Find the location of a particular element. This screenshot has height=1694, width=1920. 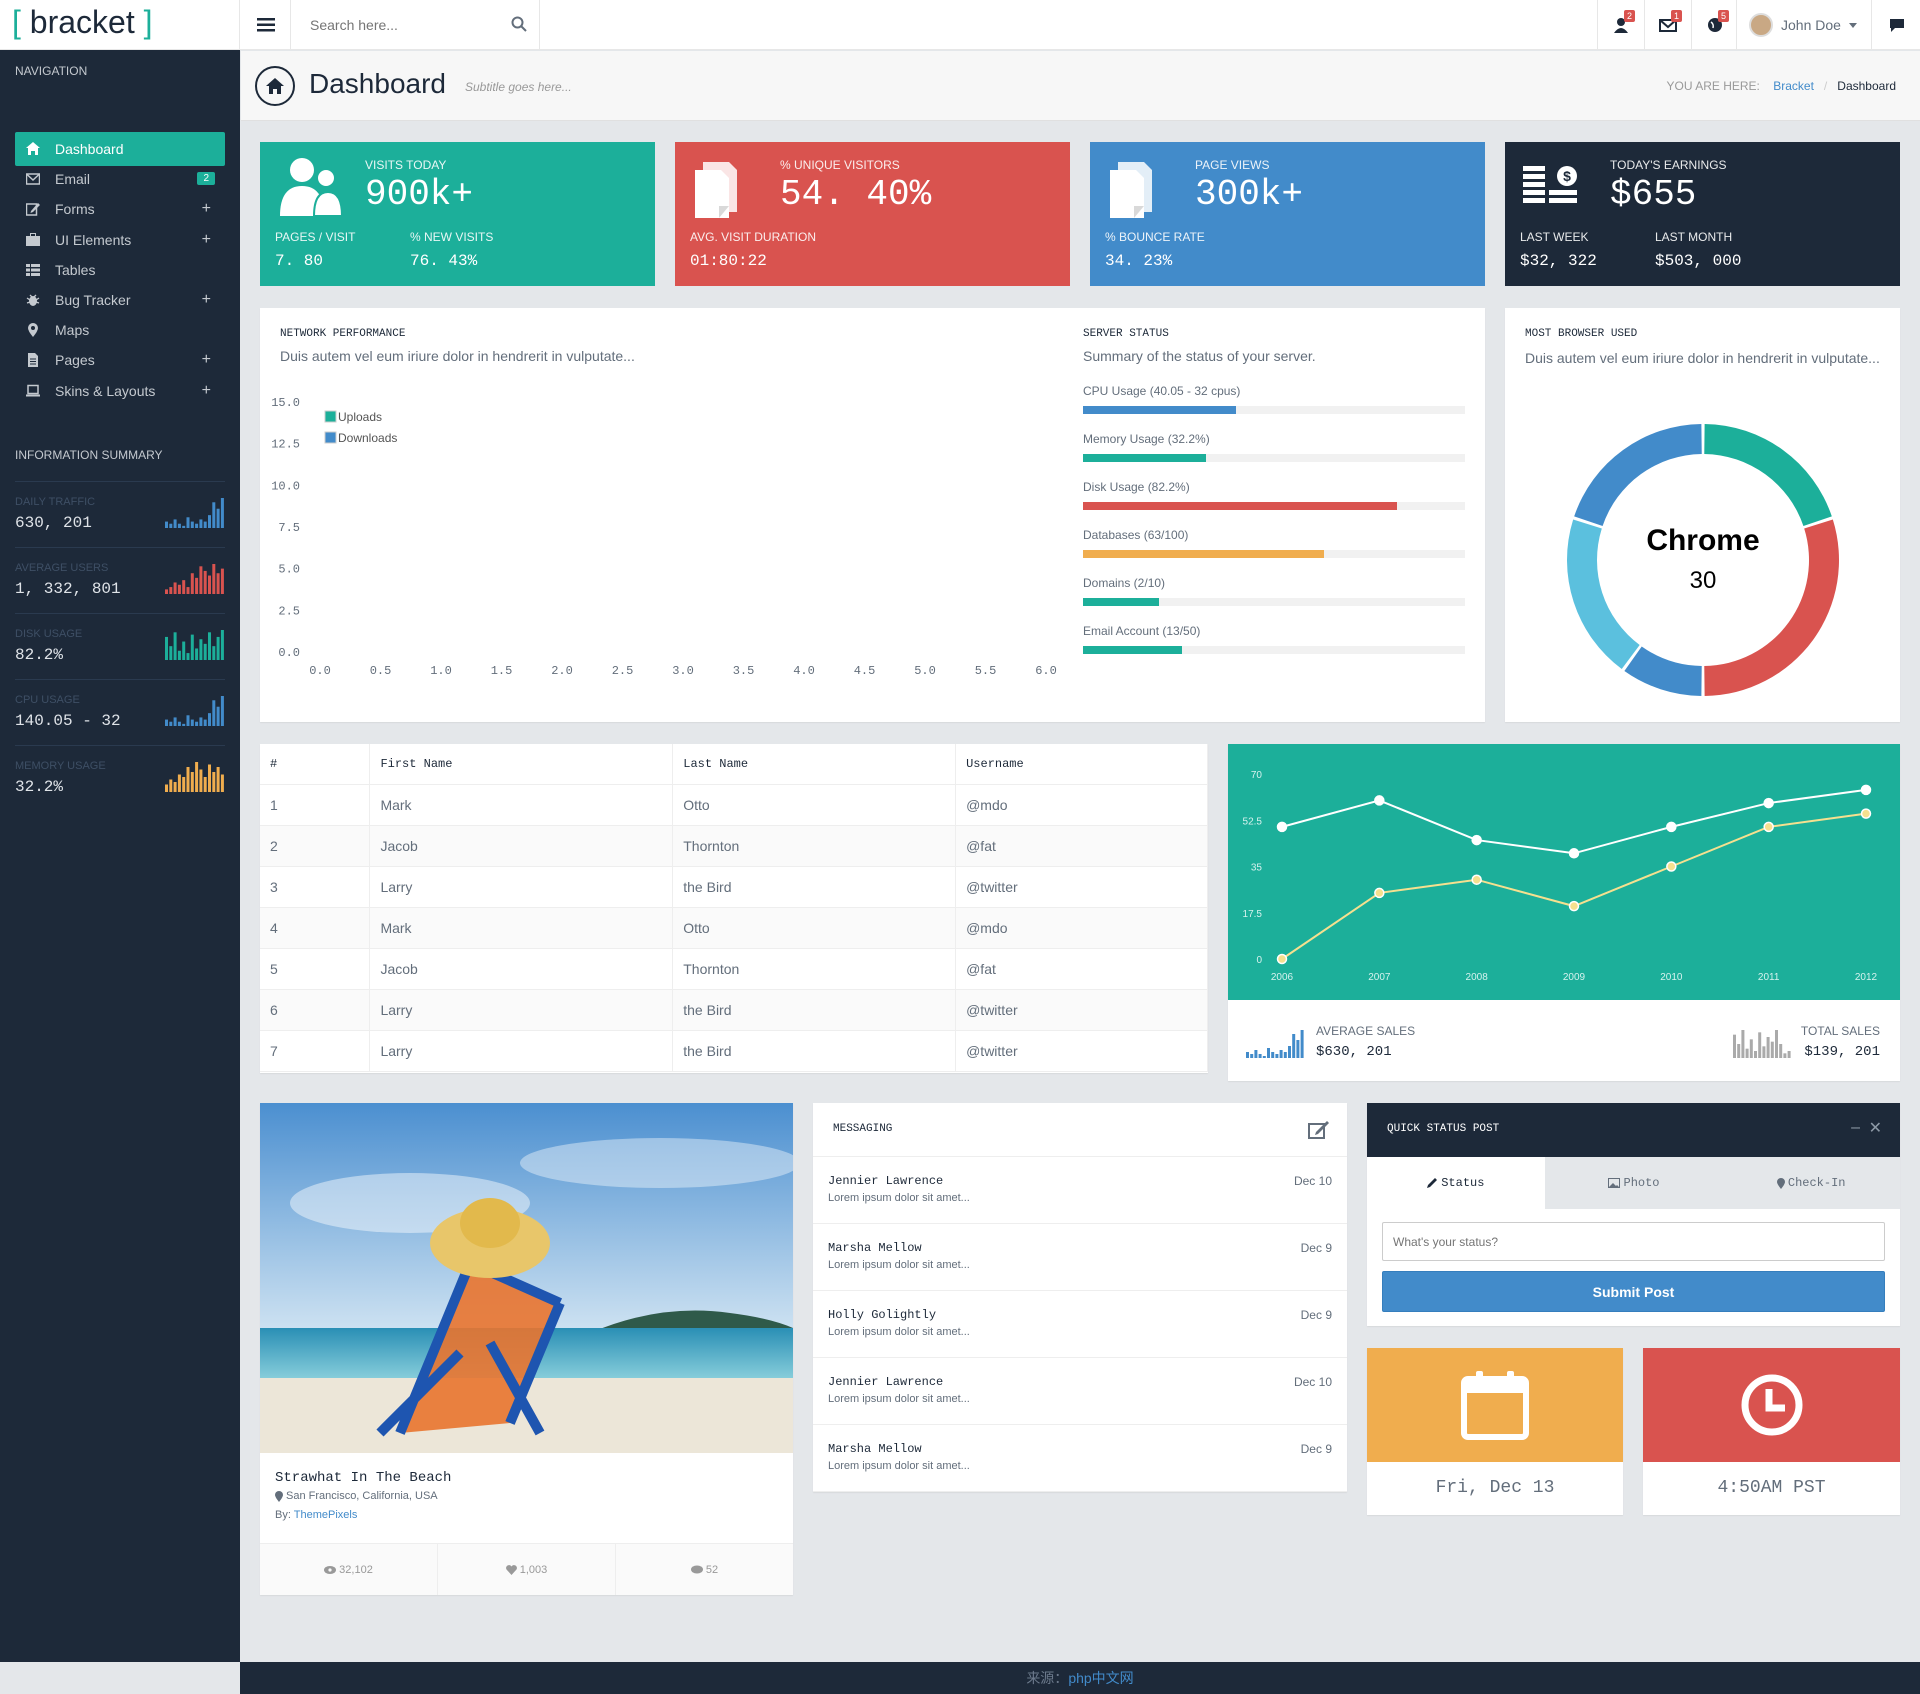

laptop-icon is located at coordinates (33, 391).